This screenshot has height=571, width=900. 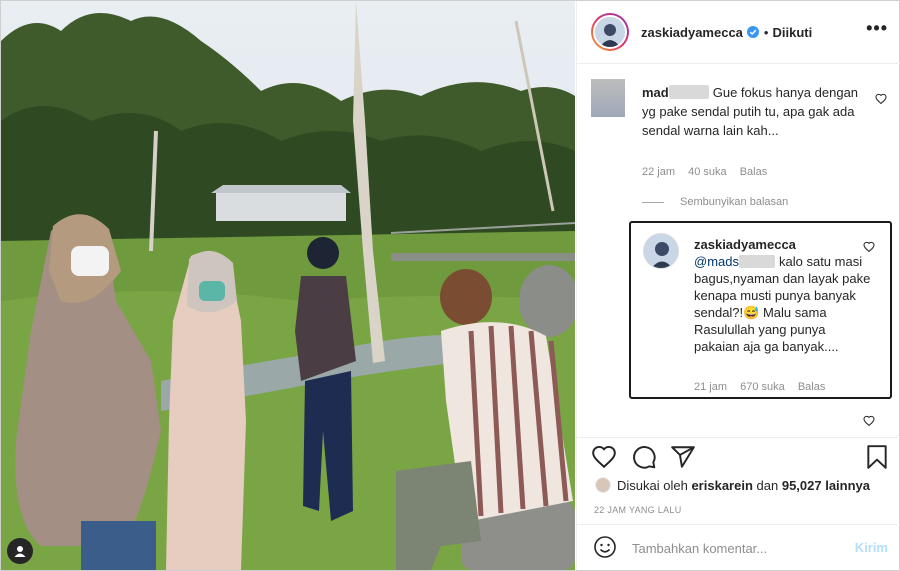 What do you see at coordinates (655, 92) in the screenshot?
I see `commenter-username: mad` at bounding box center [655, 92].